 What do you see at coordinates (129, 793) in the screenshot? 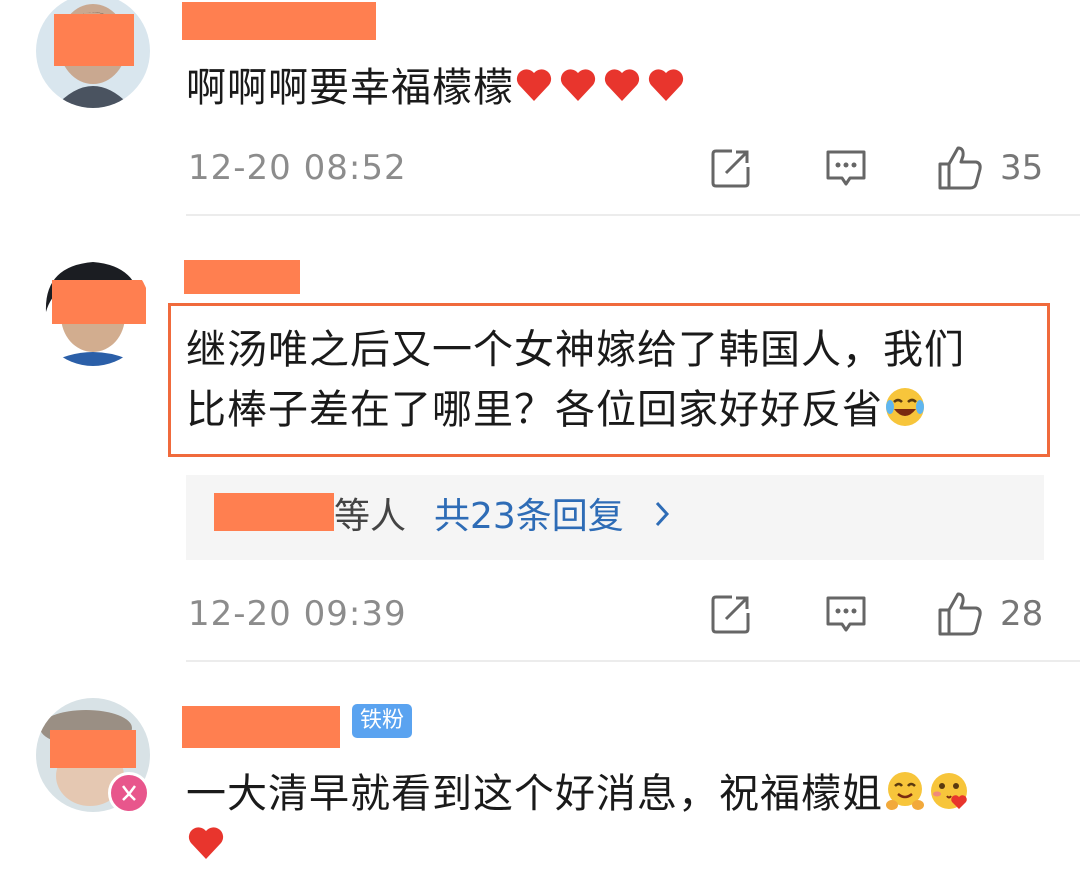
I see `vip-badge-icon` at bounding box center [129, 793].